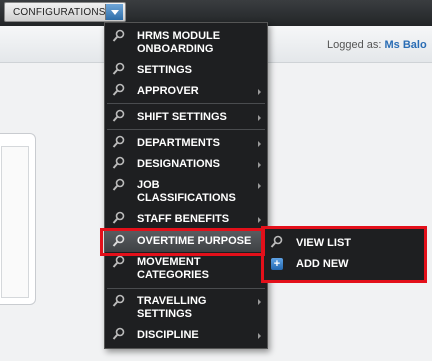  I want to click on configurations-menu-button: CONFIGURATIONS, so click(65, 12).